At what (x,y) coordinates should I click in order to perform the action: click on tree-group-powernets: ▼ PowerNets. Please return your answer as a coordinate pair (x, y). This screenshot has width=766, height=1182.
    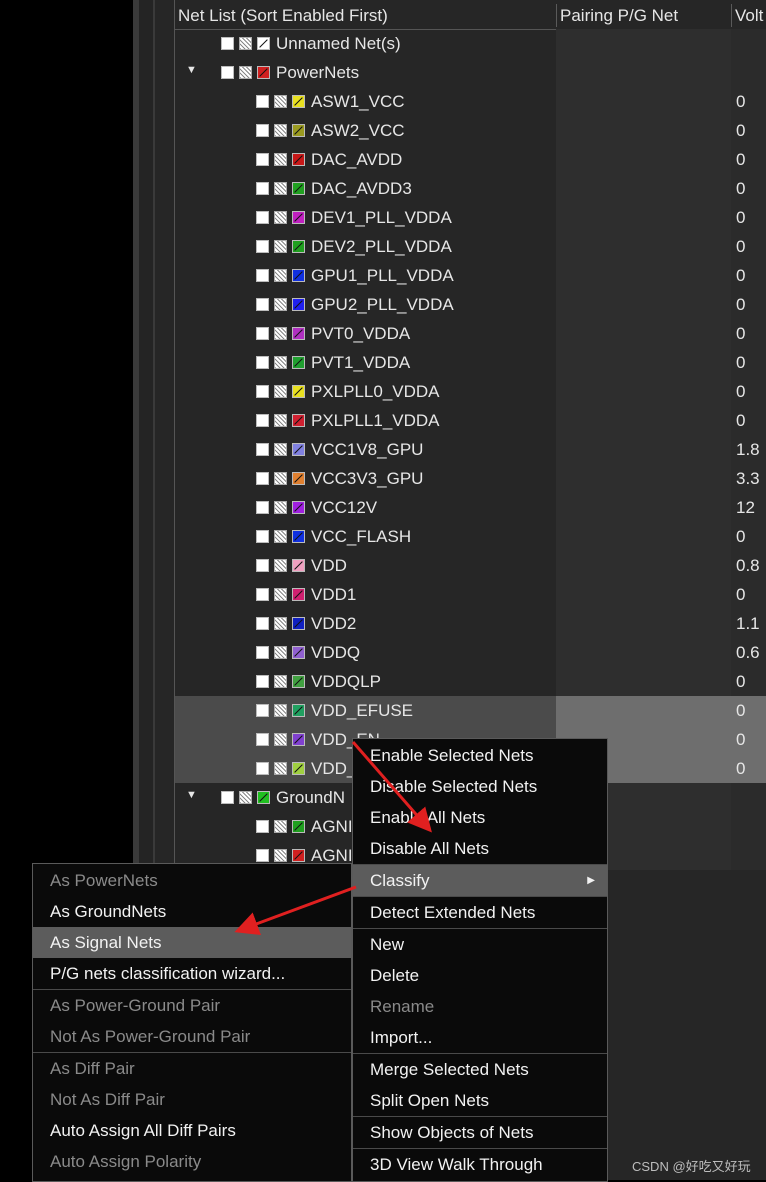
    Looking at the image, I should click on (470, 72).